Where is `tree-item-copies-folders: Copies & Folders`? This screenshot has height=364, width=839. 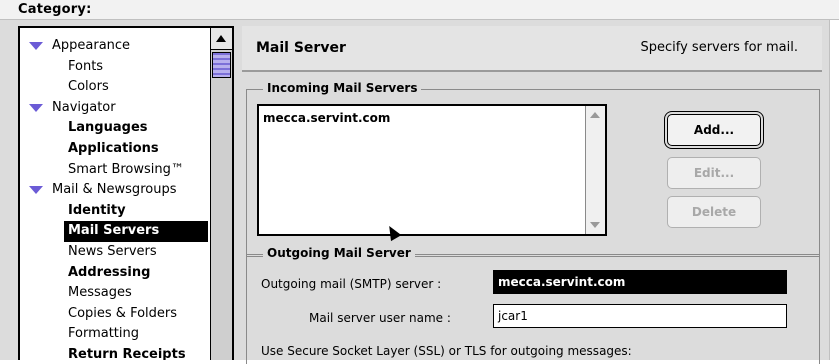
tree-item-copies-folders: Copies & Folders is located at coordinates (114, 314).